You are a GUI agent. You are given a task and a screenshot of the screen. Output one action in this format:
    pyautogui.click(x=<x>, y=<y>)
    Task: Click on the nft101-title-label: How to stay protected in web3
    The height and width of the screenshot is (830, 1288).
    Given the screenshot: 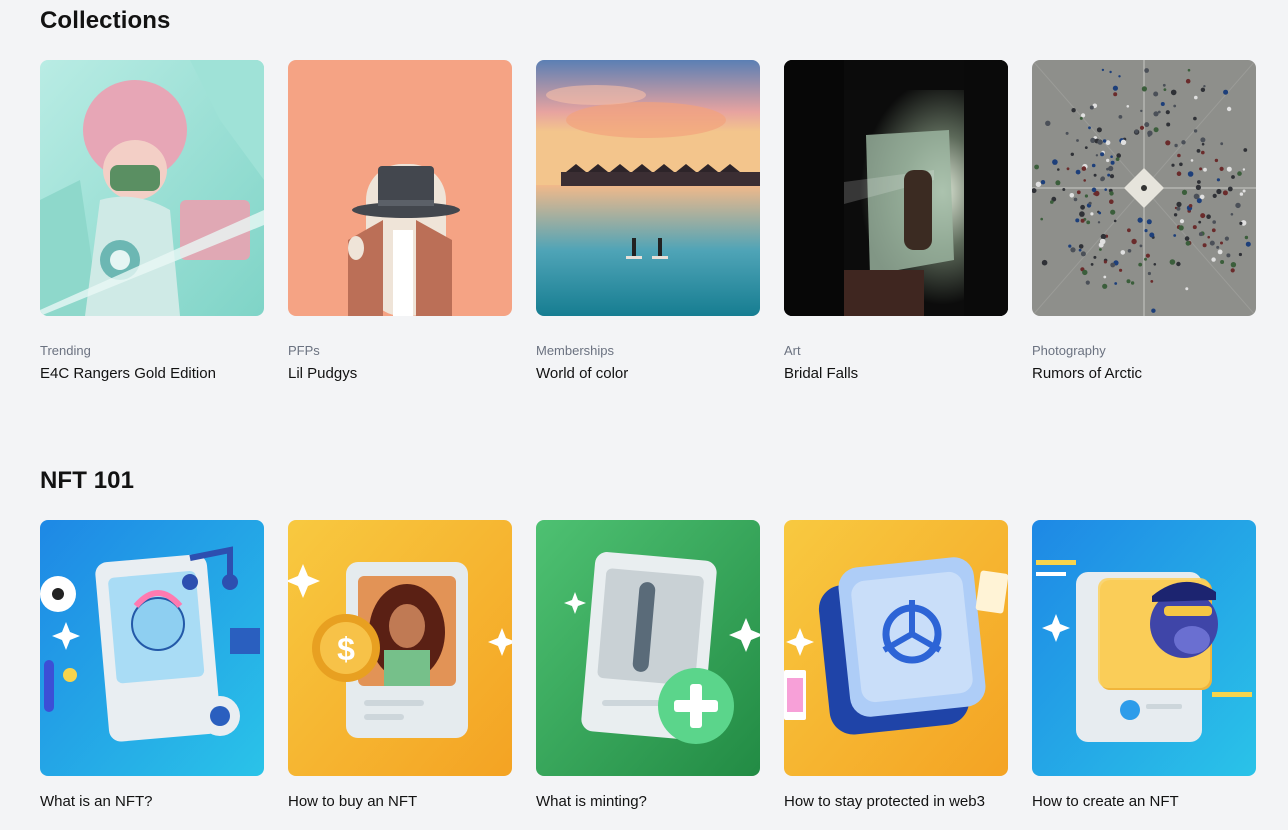 What is the action you would take?
    pyautogui.click(x=896, y=802)
    